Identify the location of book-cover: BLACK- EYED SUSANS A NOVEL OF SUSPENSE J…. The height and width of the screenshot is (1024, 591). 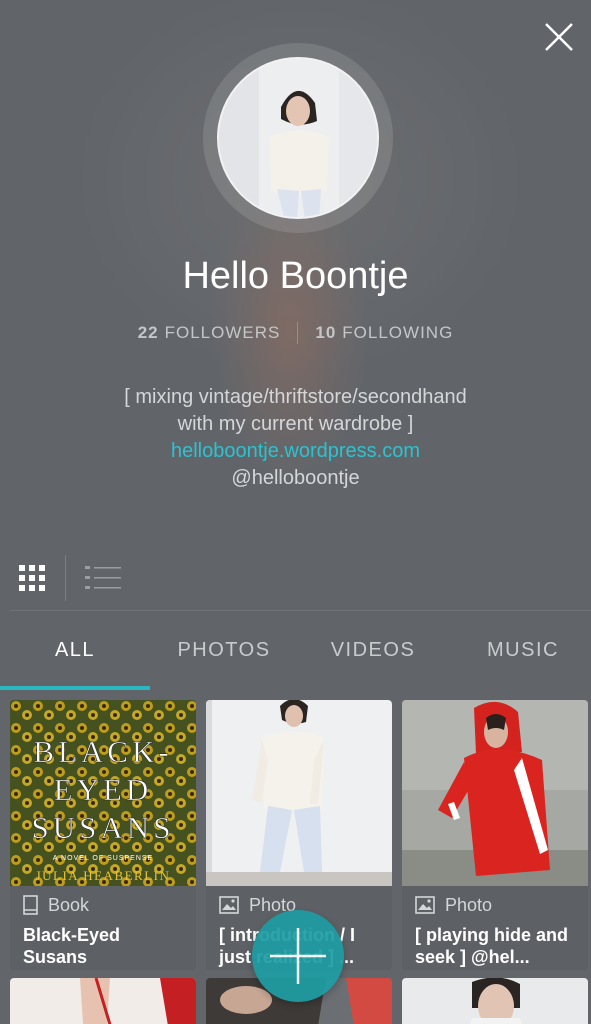
(103, 793).